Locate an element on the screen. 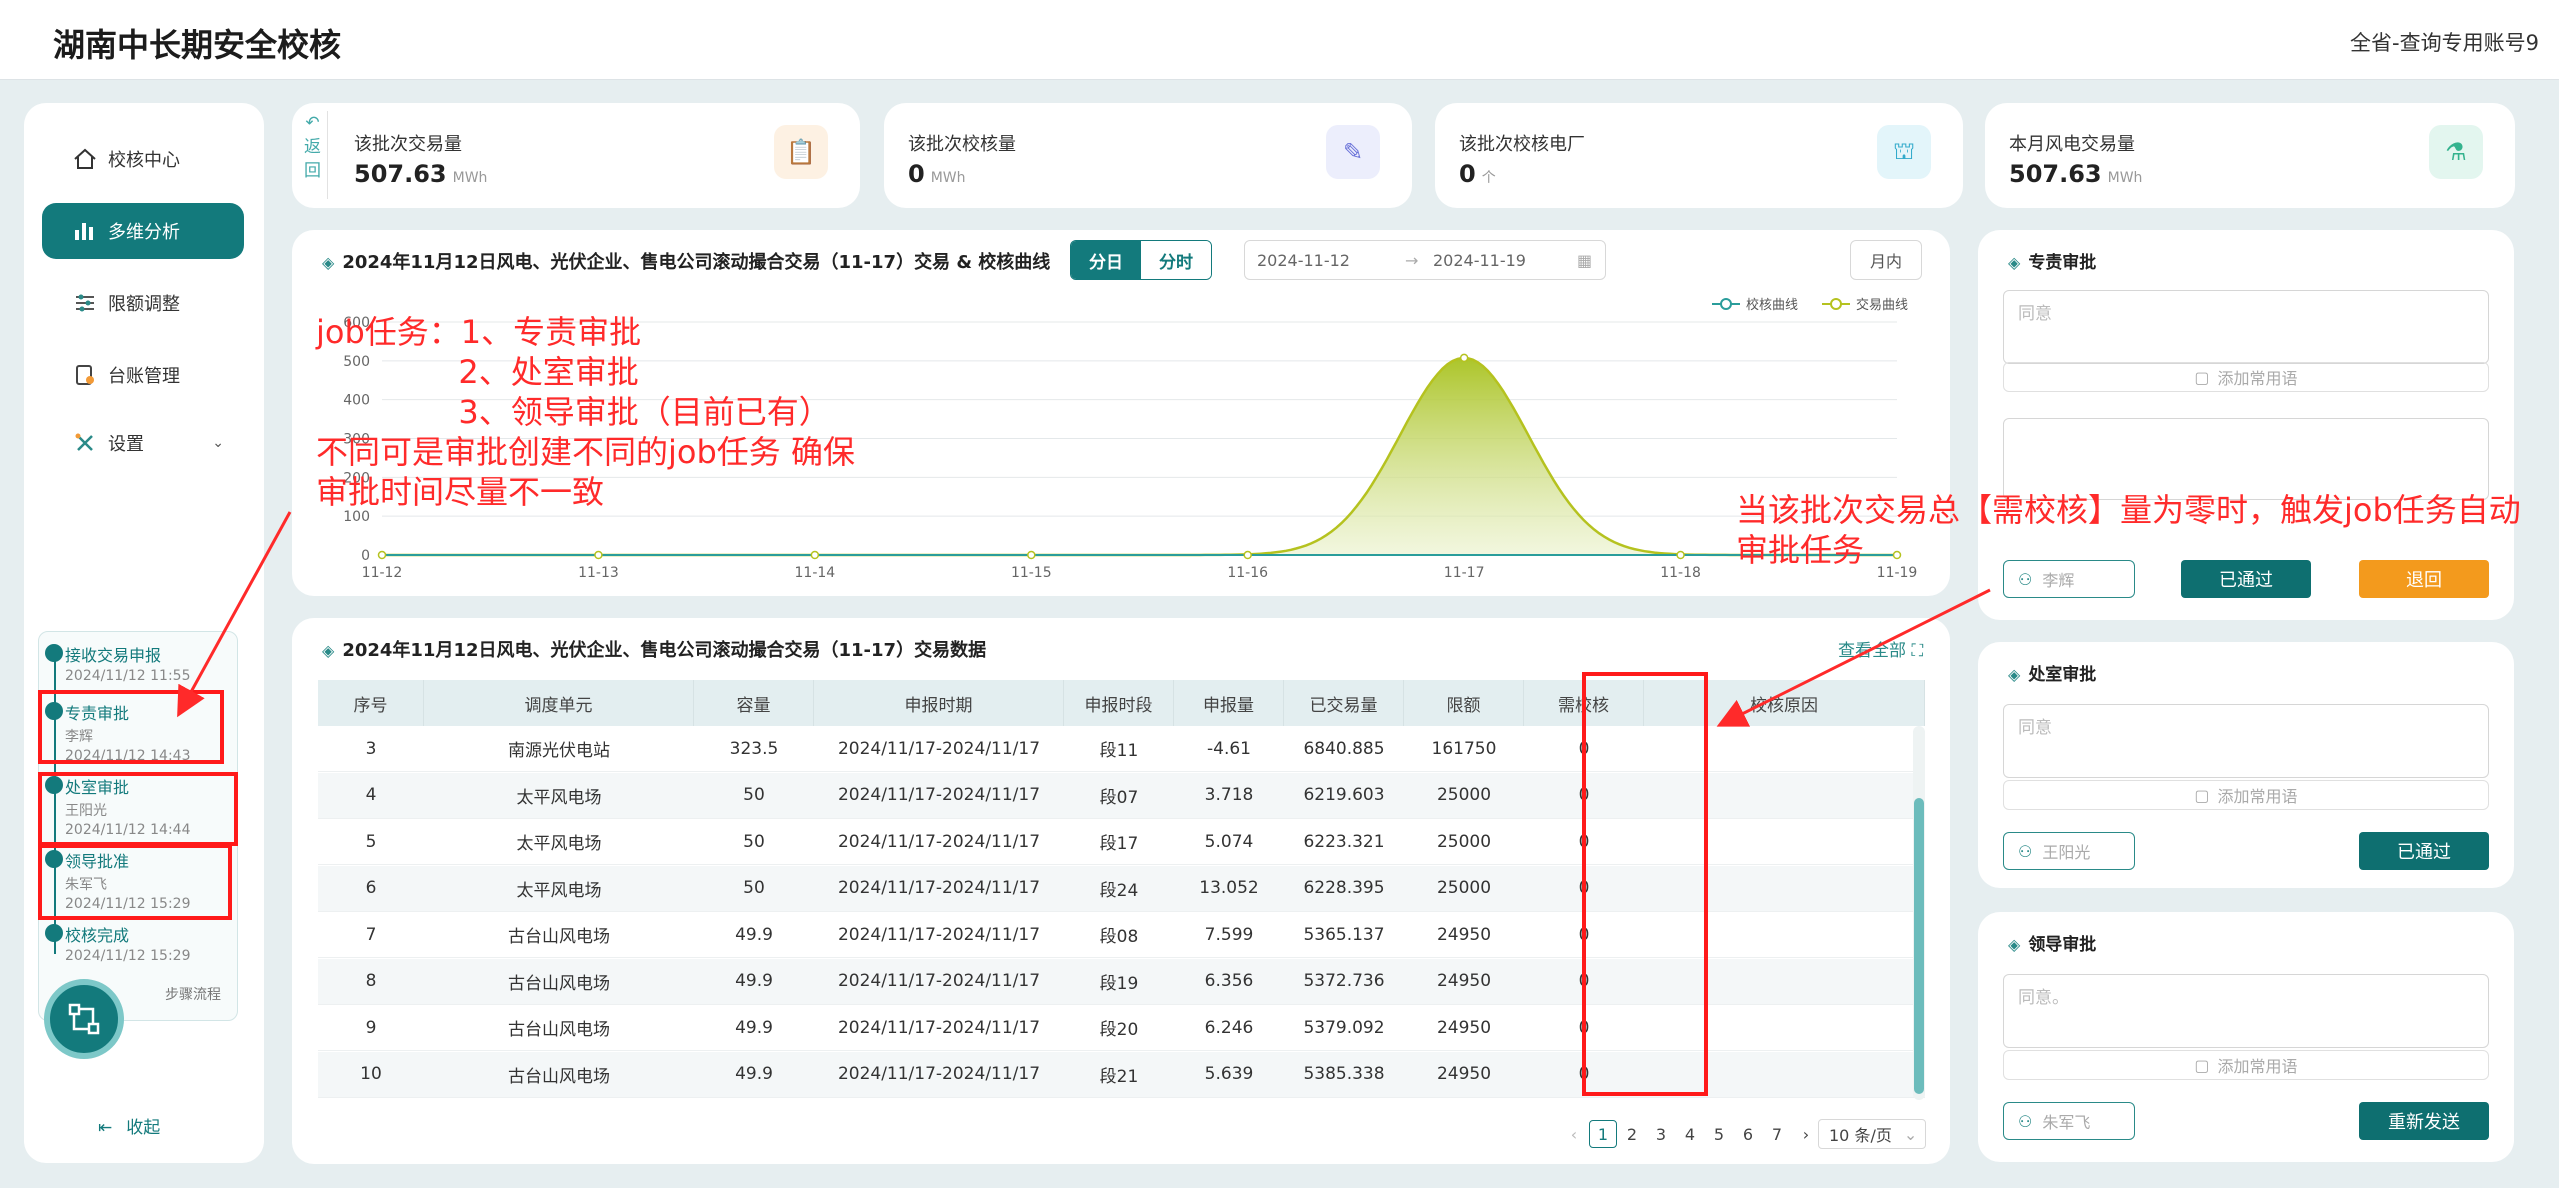 This screenshot has width=2559, height=1188. step-dot is located at coordinates (54, 653).